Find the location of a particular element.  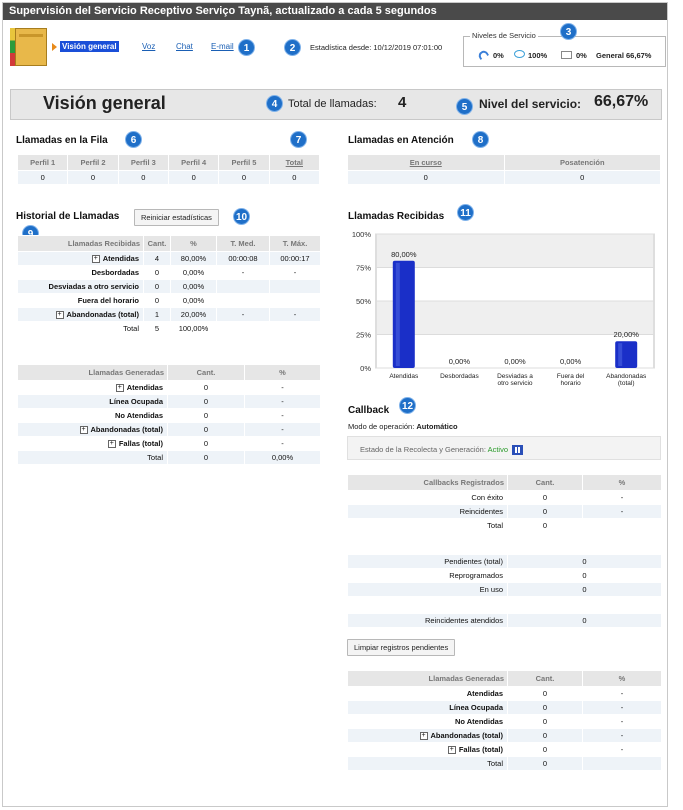

cell: 0,00% is located at coordinates (193, 286).